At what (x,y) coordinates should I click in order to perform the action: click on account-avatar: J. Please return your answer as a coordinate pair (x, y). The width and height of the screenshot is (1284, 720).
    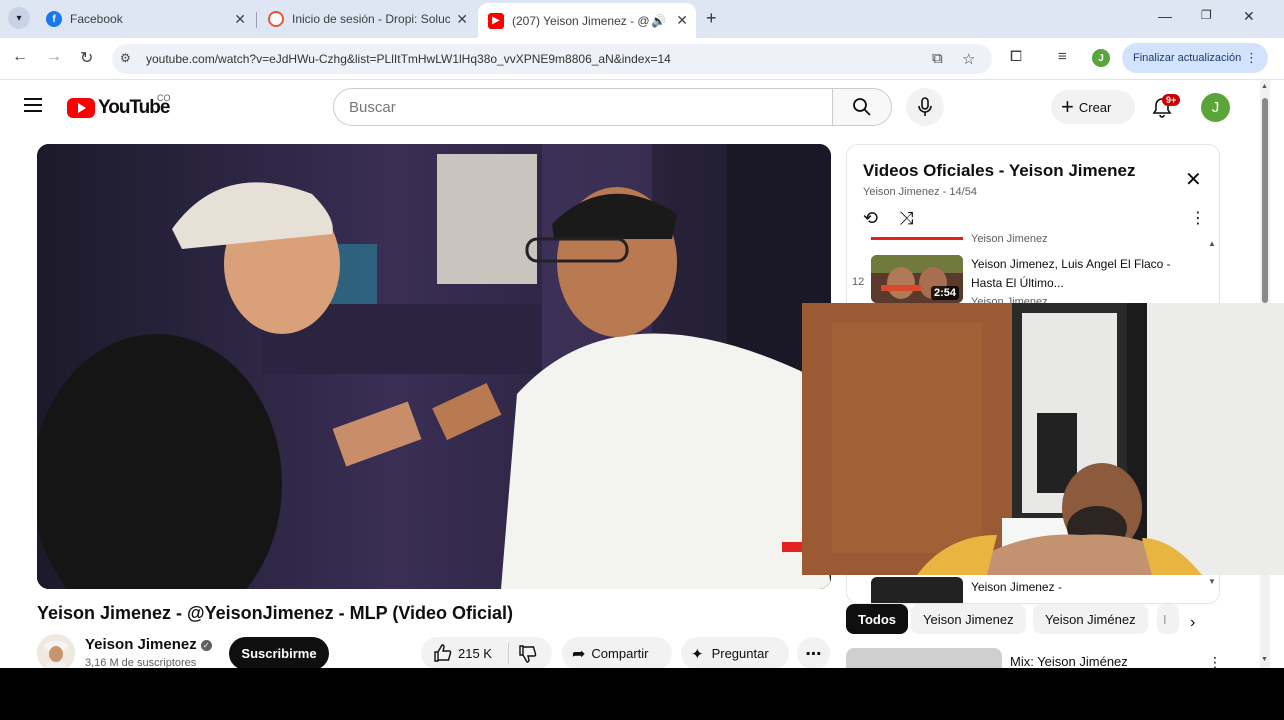
    Looking at the image, I should click on (1215, 107).